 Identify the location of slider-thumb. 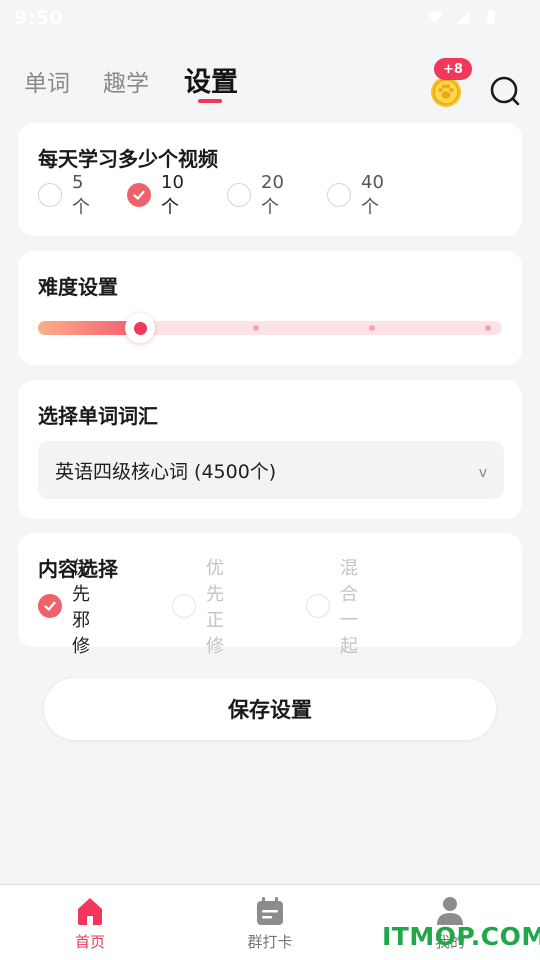
(140, 328).